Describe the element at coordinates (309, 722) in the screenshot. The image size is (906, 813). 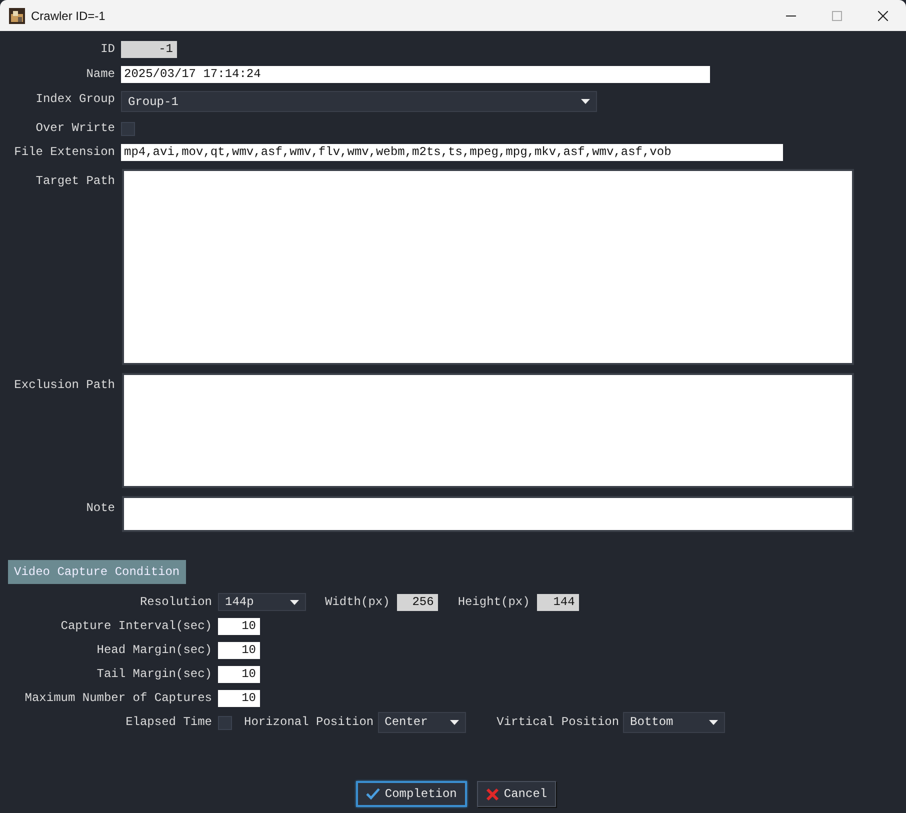
I see `field-label: Horizonal Position` at that location.